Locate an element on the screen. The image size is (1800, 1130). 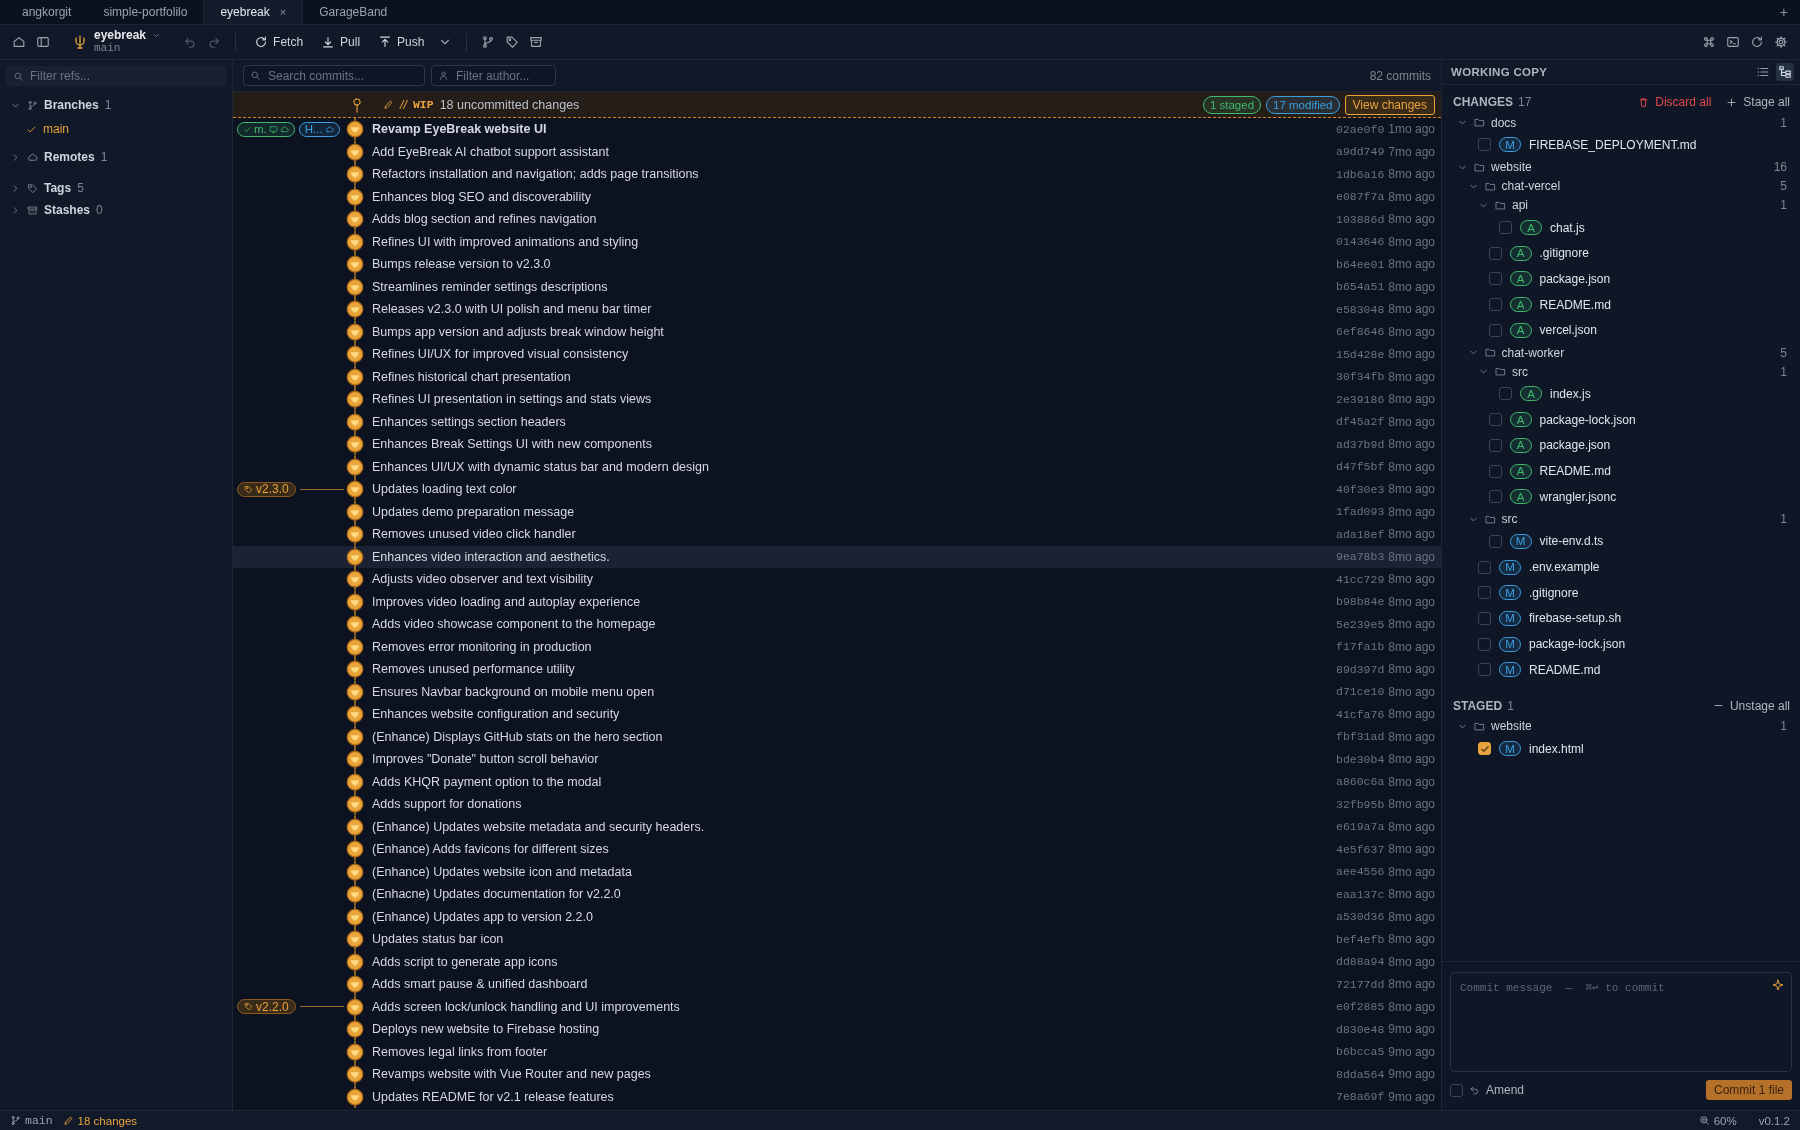
toolbar-button: Fetch is located at coordinates (279, 42).